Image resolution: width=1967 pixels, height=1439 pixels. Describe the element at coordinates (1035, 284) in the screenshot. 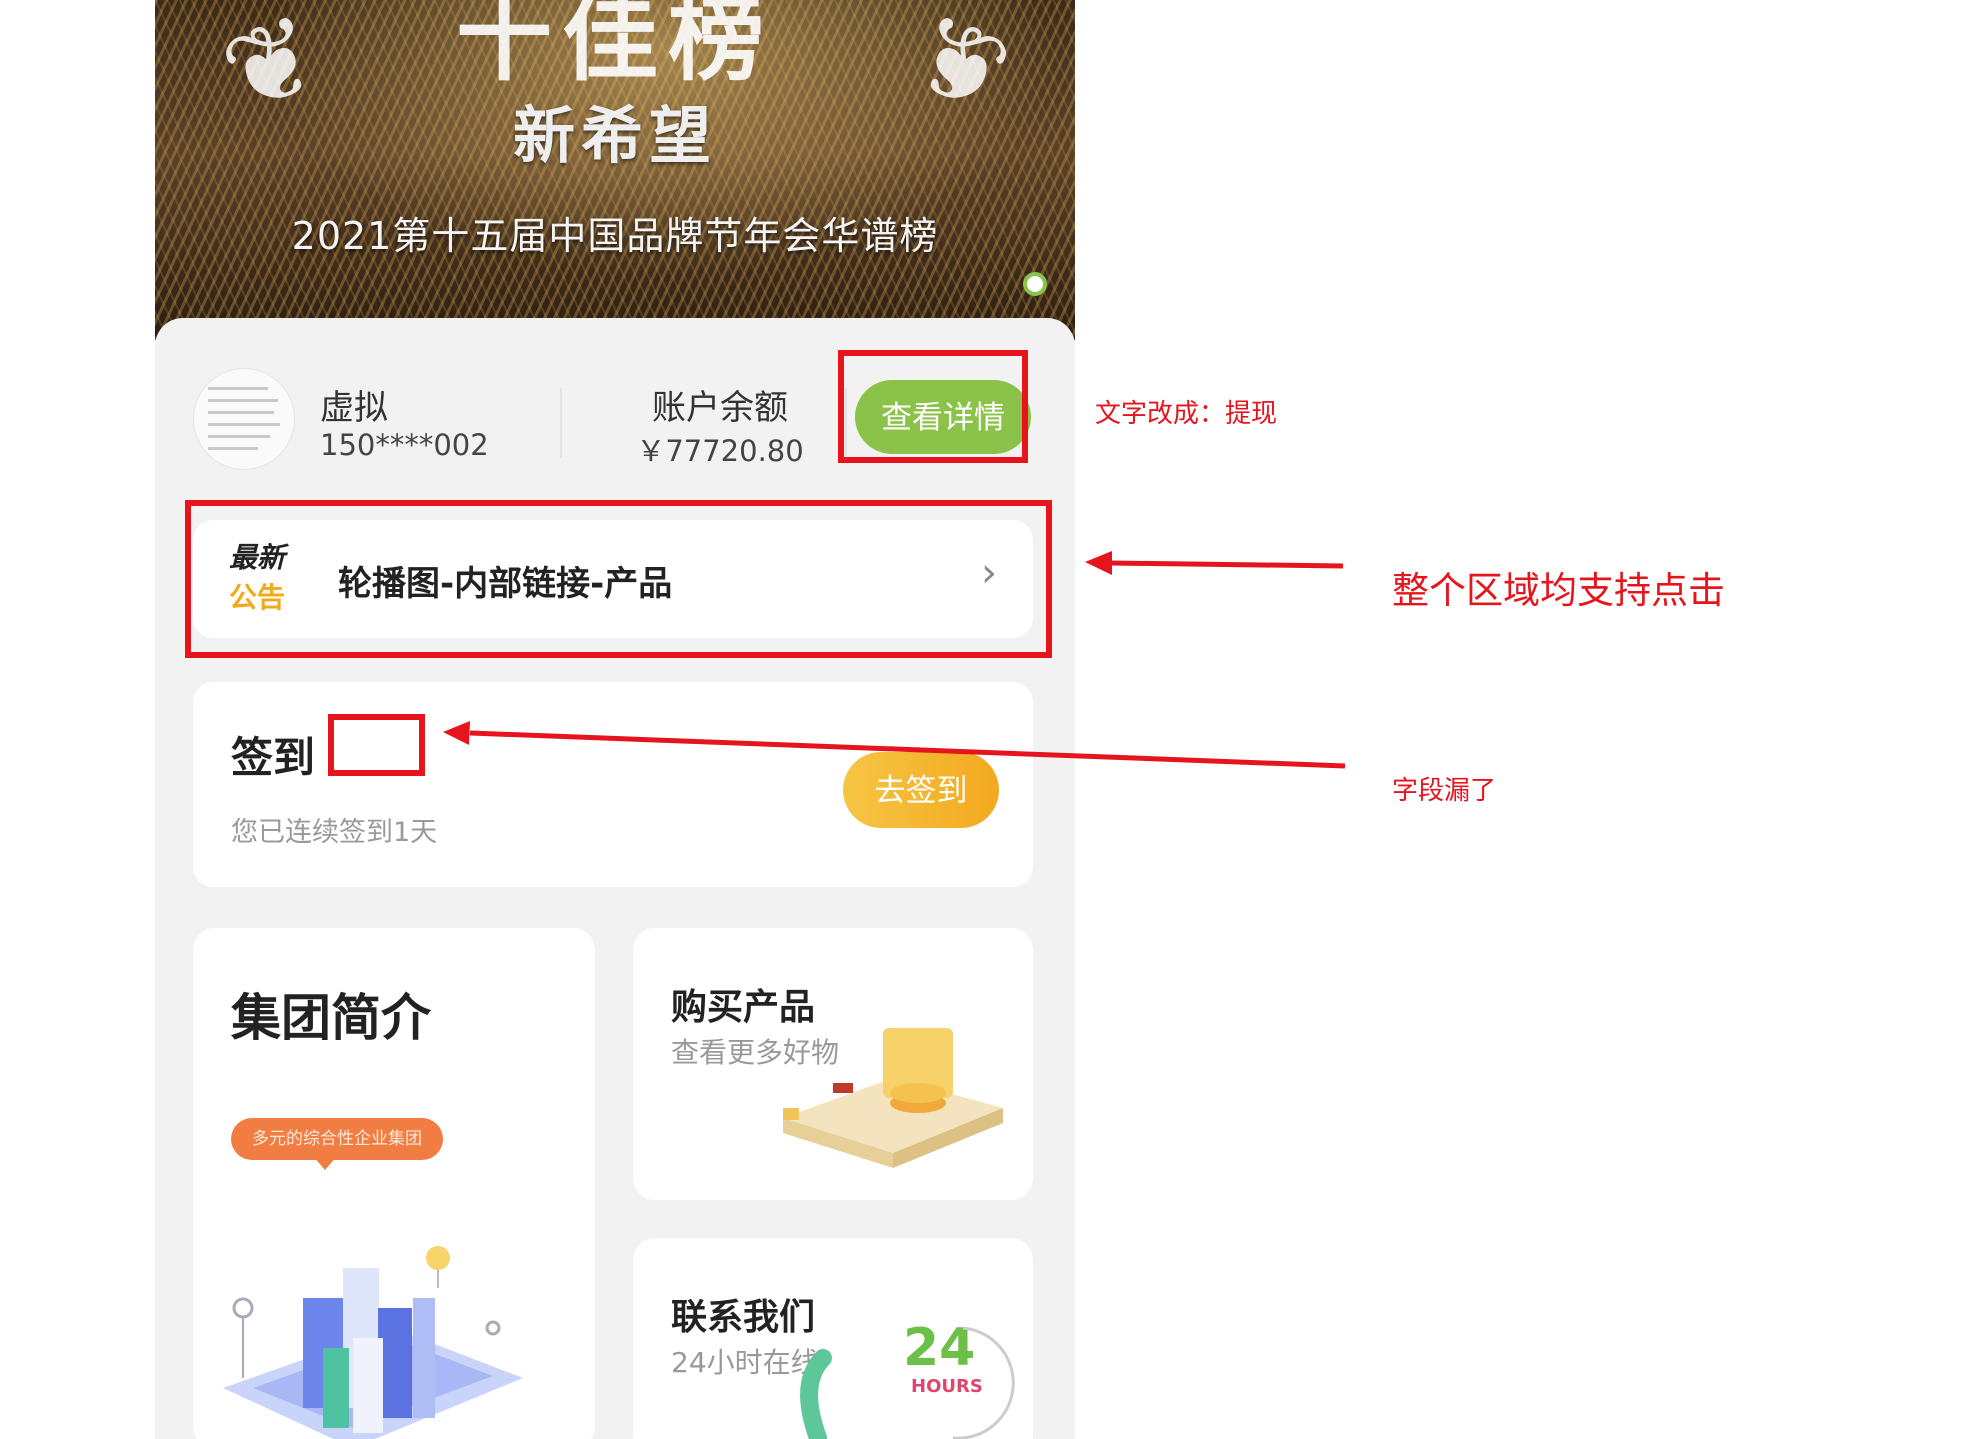

I see `carousel-indicator-dot` at that location.